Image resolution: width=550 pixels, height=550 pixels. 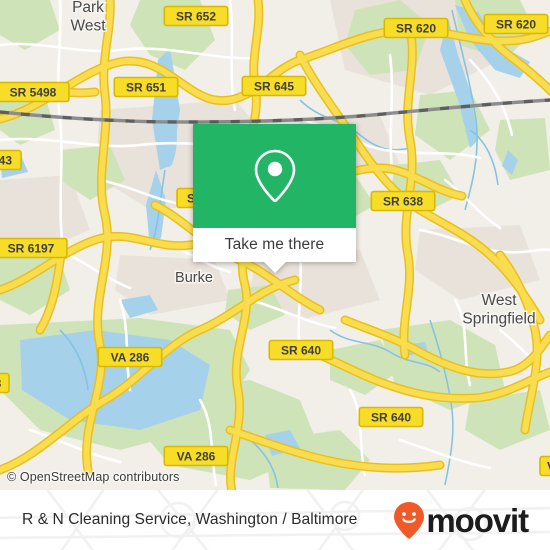 I want to click on road-shield-label: SR 638, so click(x=403, y=201).